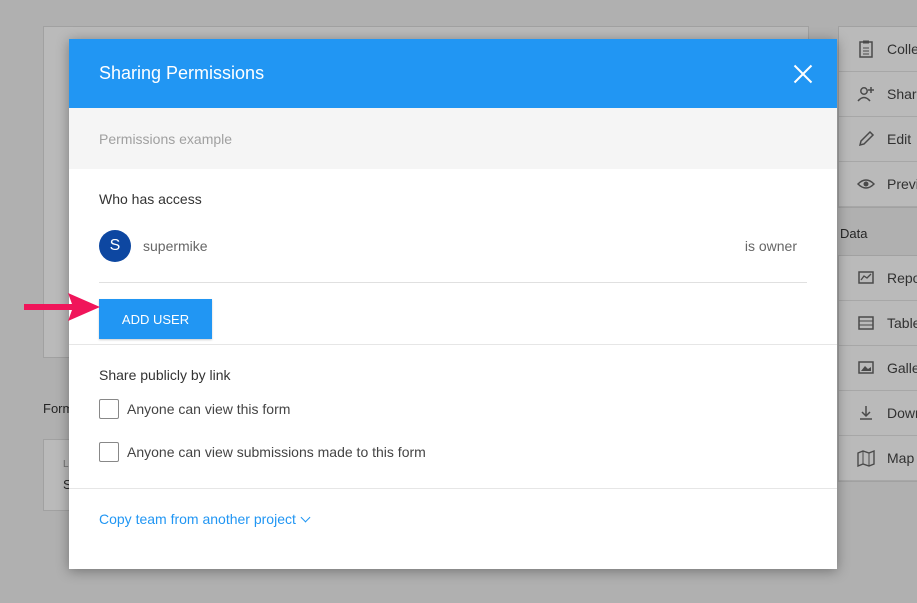  I want to click on view-form-option: Anyone can view this form, so click(453, 409).